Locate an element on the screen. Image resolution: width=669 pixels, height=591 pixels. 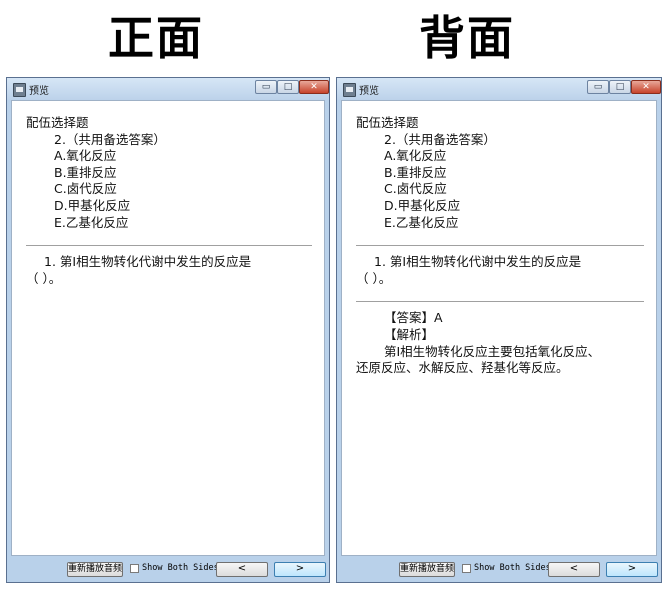
back-titlebar: 预览 ▭ □ ✕ is located at coordinates (499, 89).